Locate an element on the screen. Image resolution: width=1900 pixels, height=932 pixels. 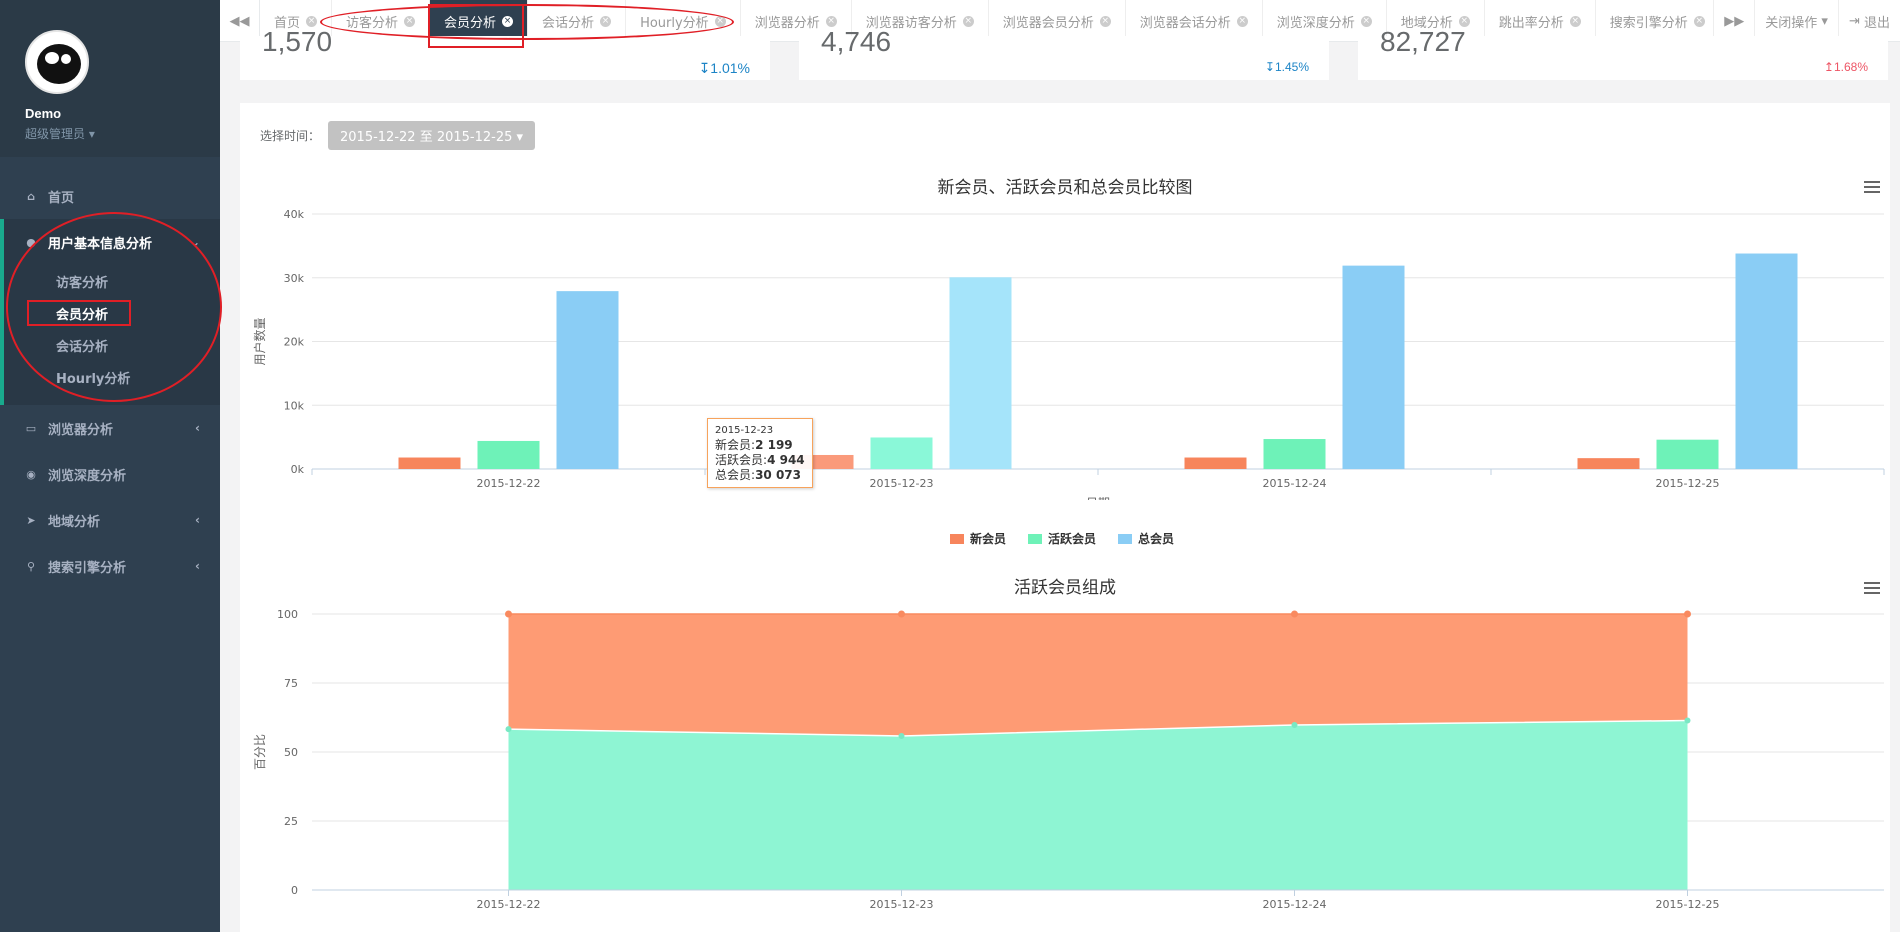
sidebar-section: ◉浏览深度分析‹ is located at coordinates (110, 474).